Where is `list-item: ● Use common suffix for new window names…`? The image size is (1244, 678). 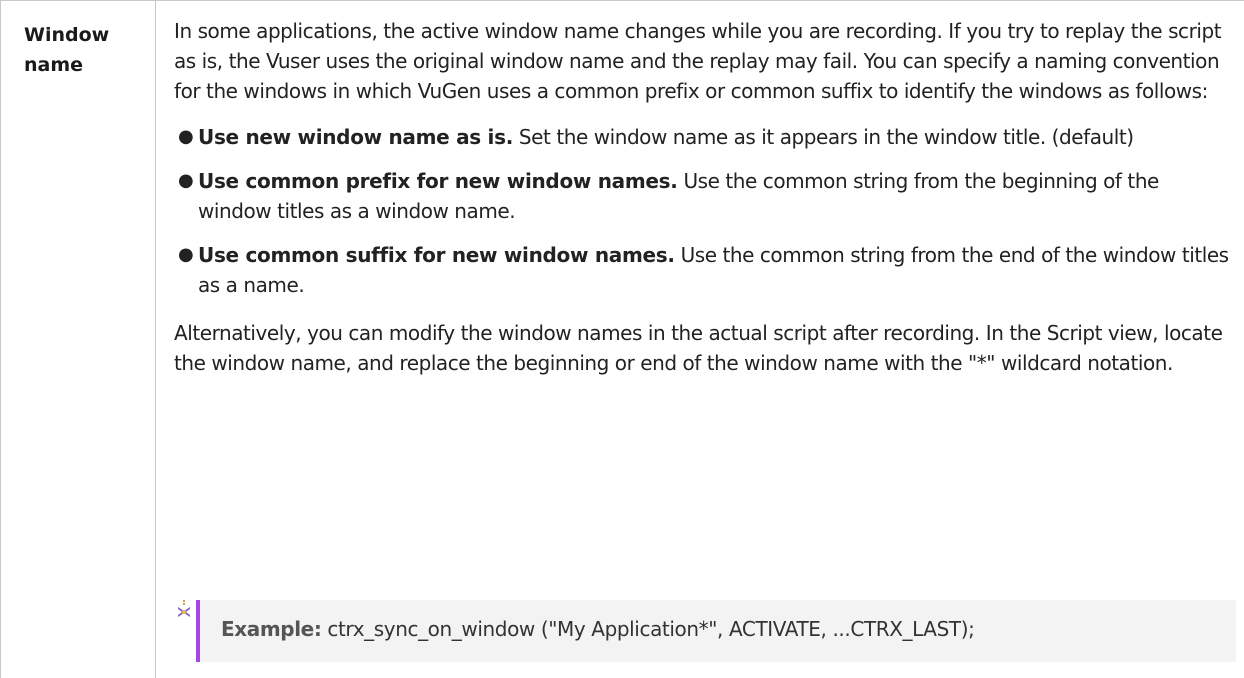 list-item: ● Use common suffix for new window names… is located at coordinates (704, 270).